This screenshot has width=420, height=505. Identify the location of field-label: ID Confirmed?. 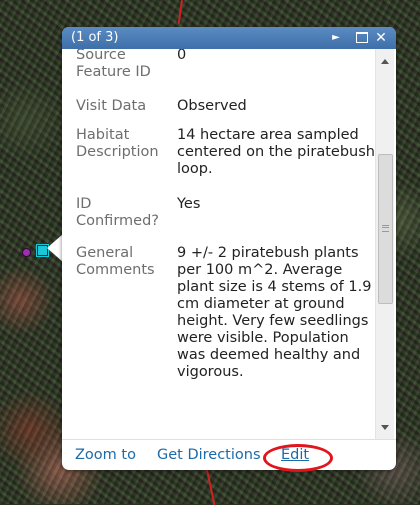
(117, 212).